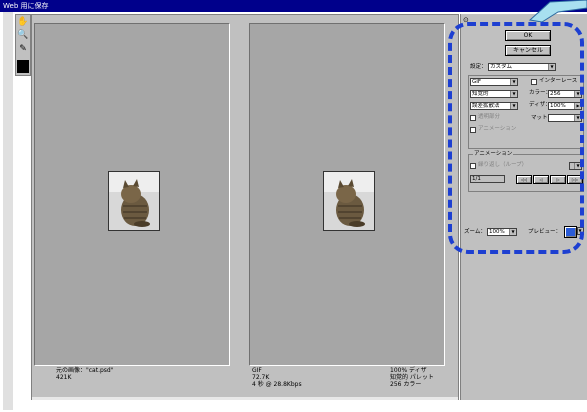 The height and width of the screenshot is (412, 587). I want to click on optimized-dither: 100% ディザ, so click(408, 370).